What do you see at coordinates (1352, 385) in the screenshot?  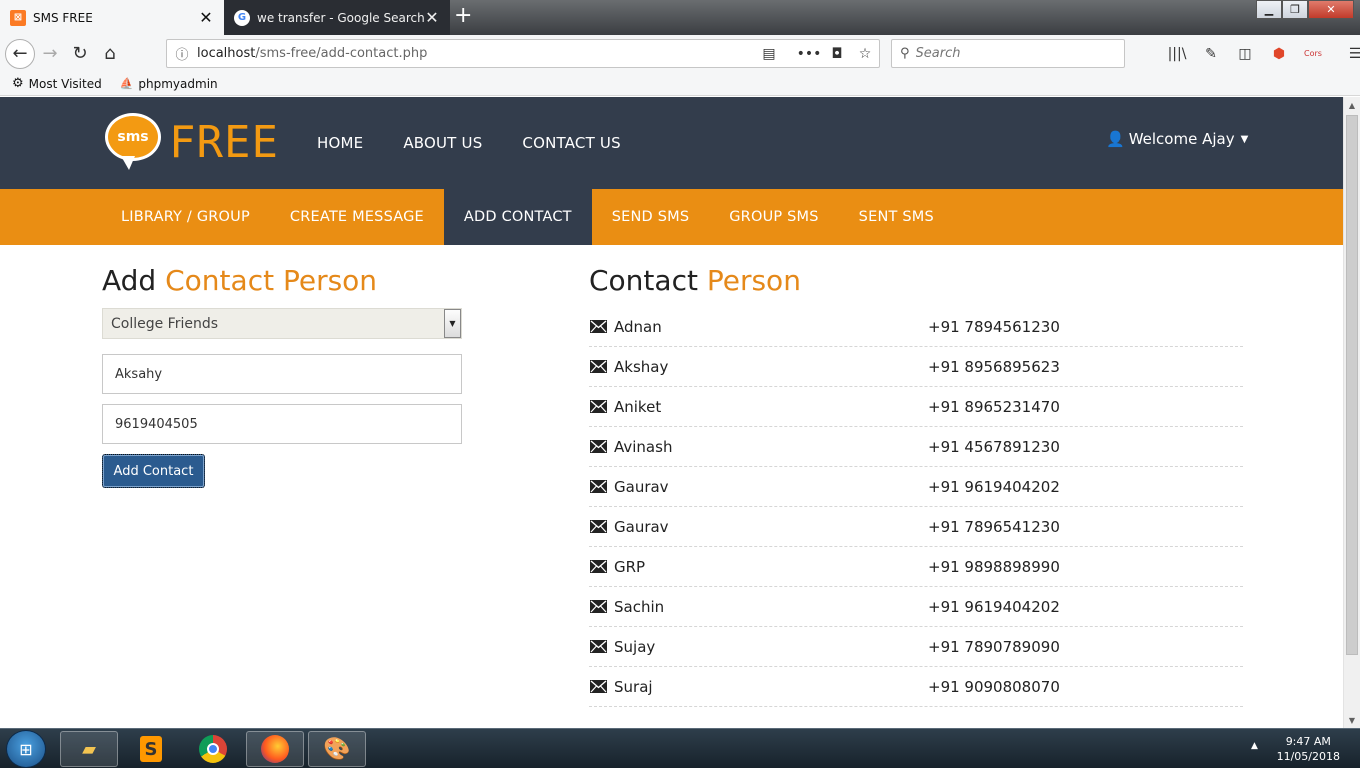 I see `scrollbar-thumb` at bounding box center [1352, 385].